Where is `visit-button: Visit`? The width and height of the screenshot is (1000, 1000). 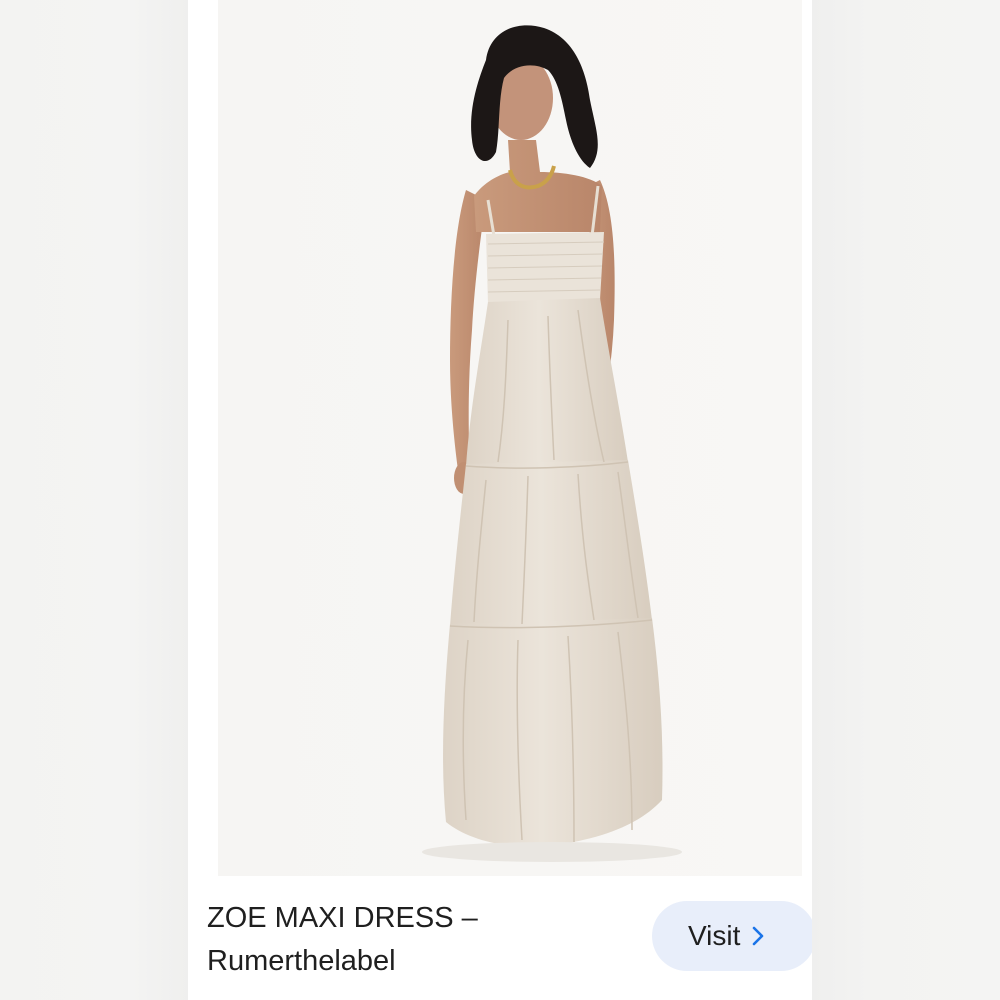
visit-button: Visit is located at coordinates (732, 936).